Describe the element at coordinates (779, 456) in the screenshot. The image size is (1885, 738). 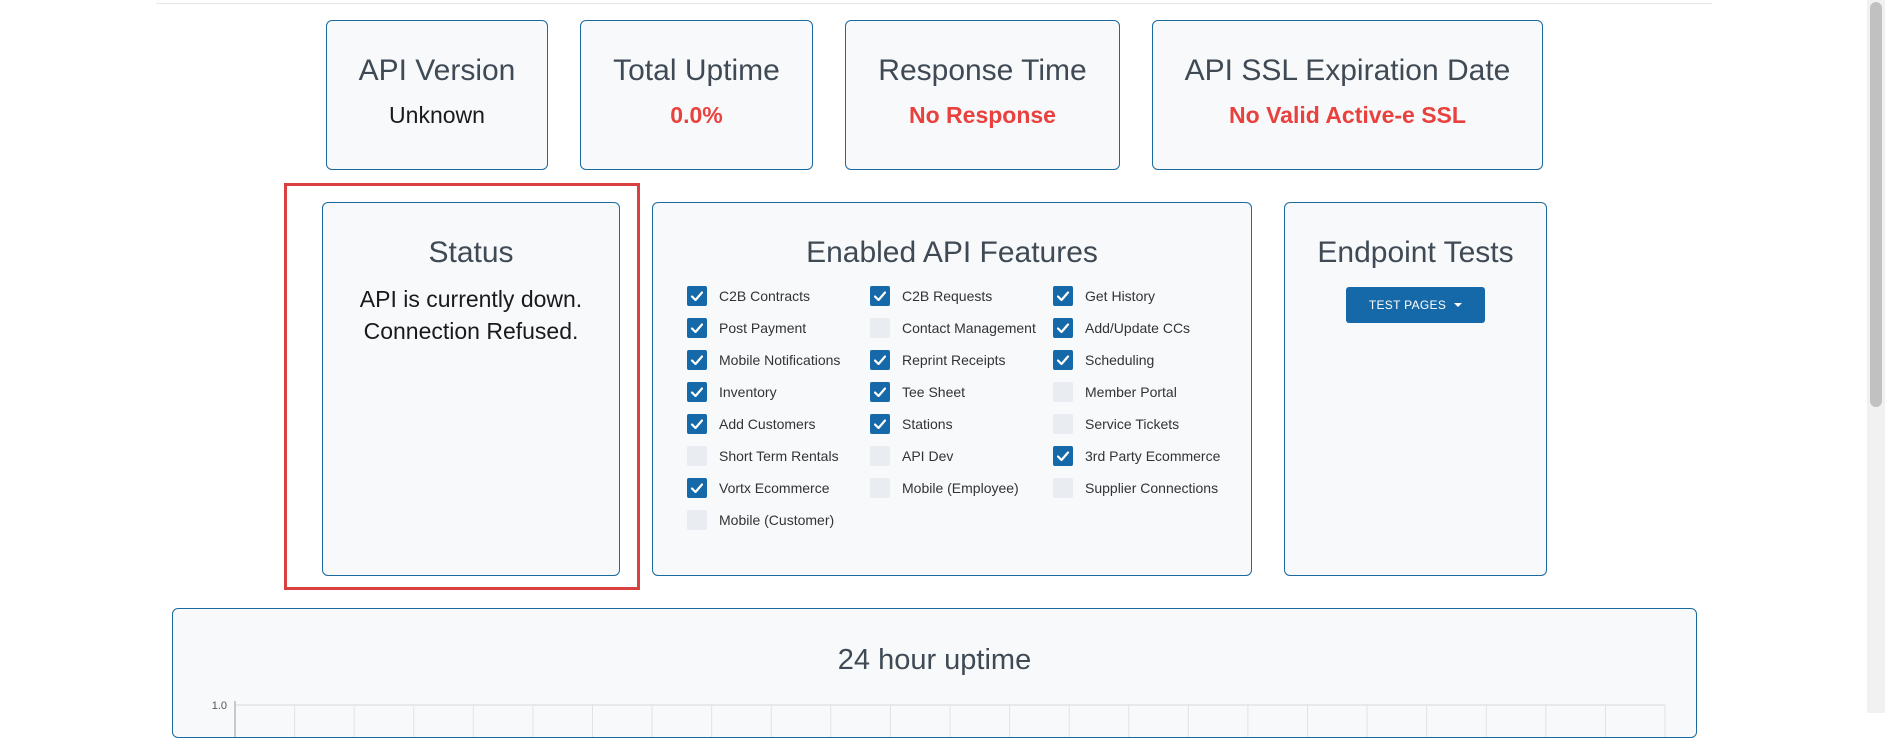
I see `feature-label: Short Term Rentals` at that location.